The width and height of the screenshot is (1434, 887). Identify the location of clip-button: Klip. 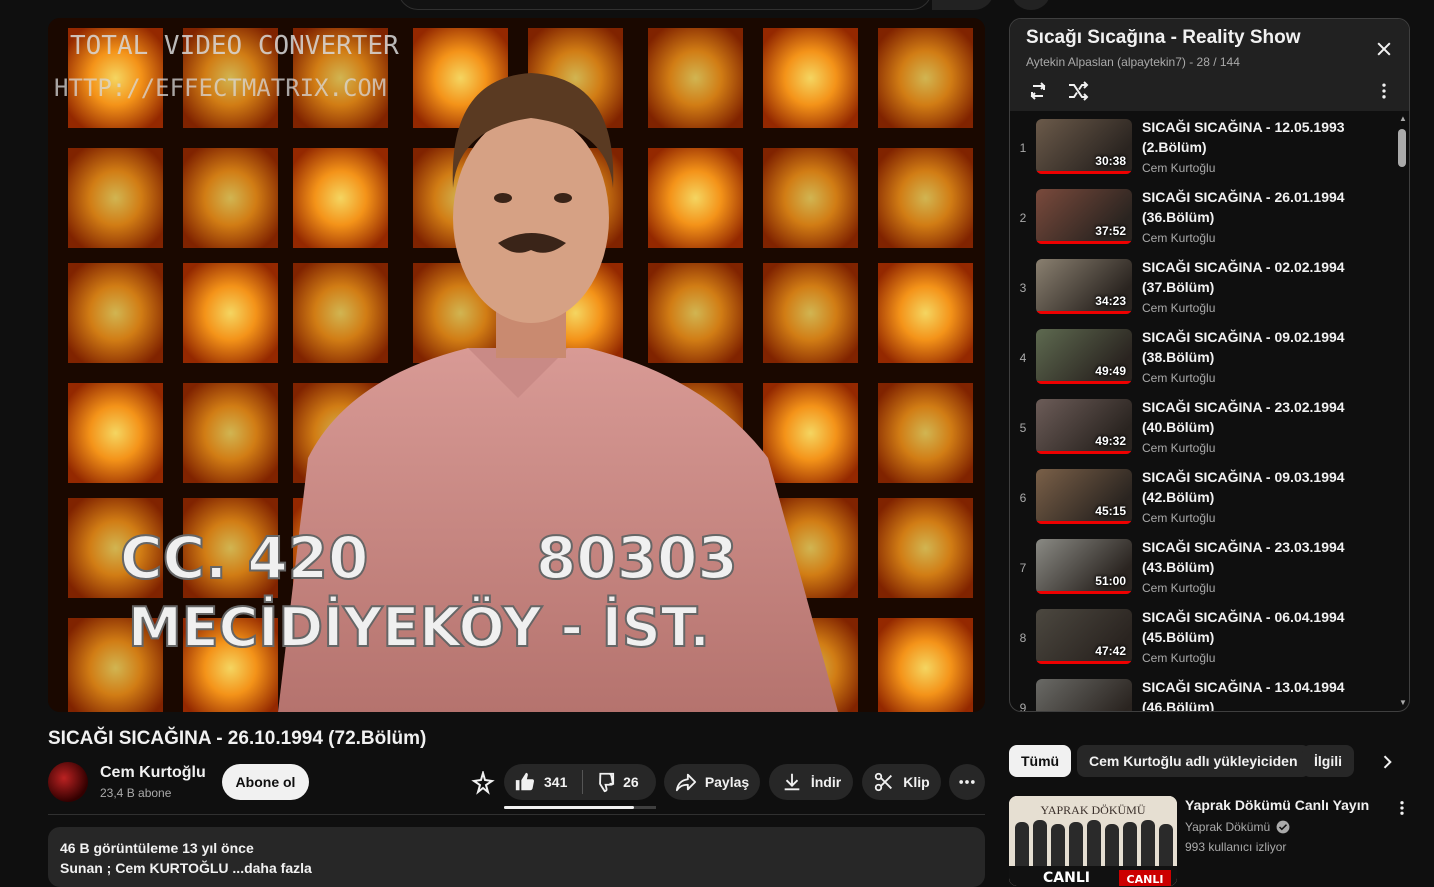
(901, 782).